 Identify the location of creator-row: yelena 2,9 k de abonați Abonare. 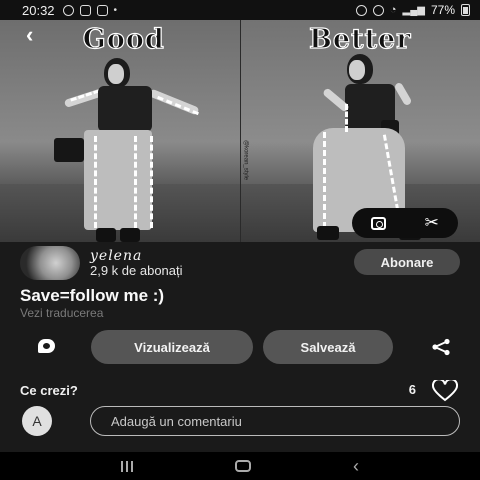
(240, 264).